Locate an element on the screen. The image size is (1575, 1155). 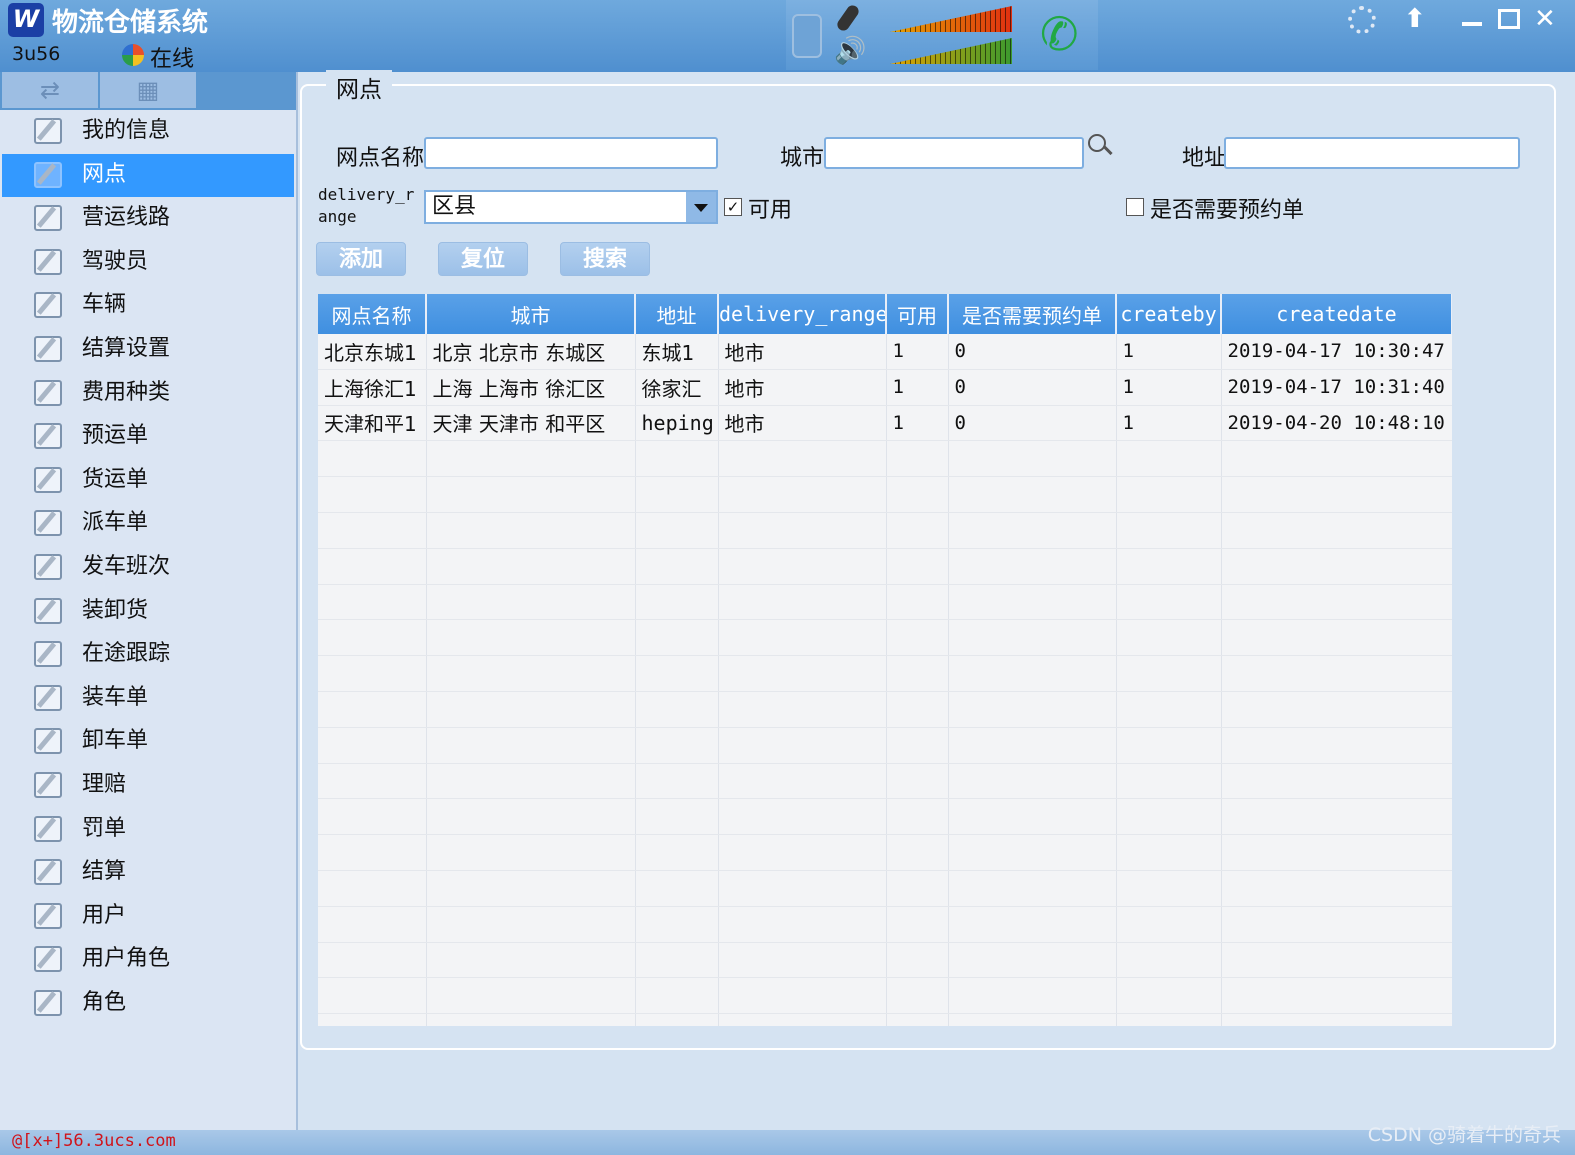
sidebar-item: 装车单 is located at coordinates (148, 699).